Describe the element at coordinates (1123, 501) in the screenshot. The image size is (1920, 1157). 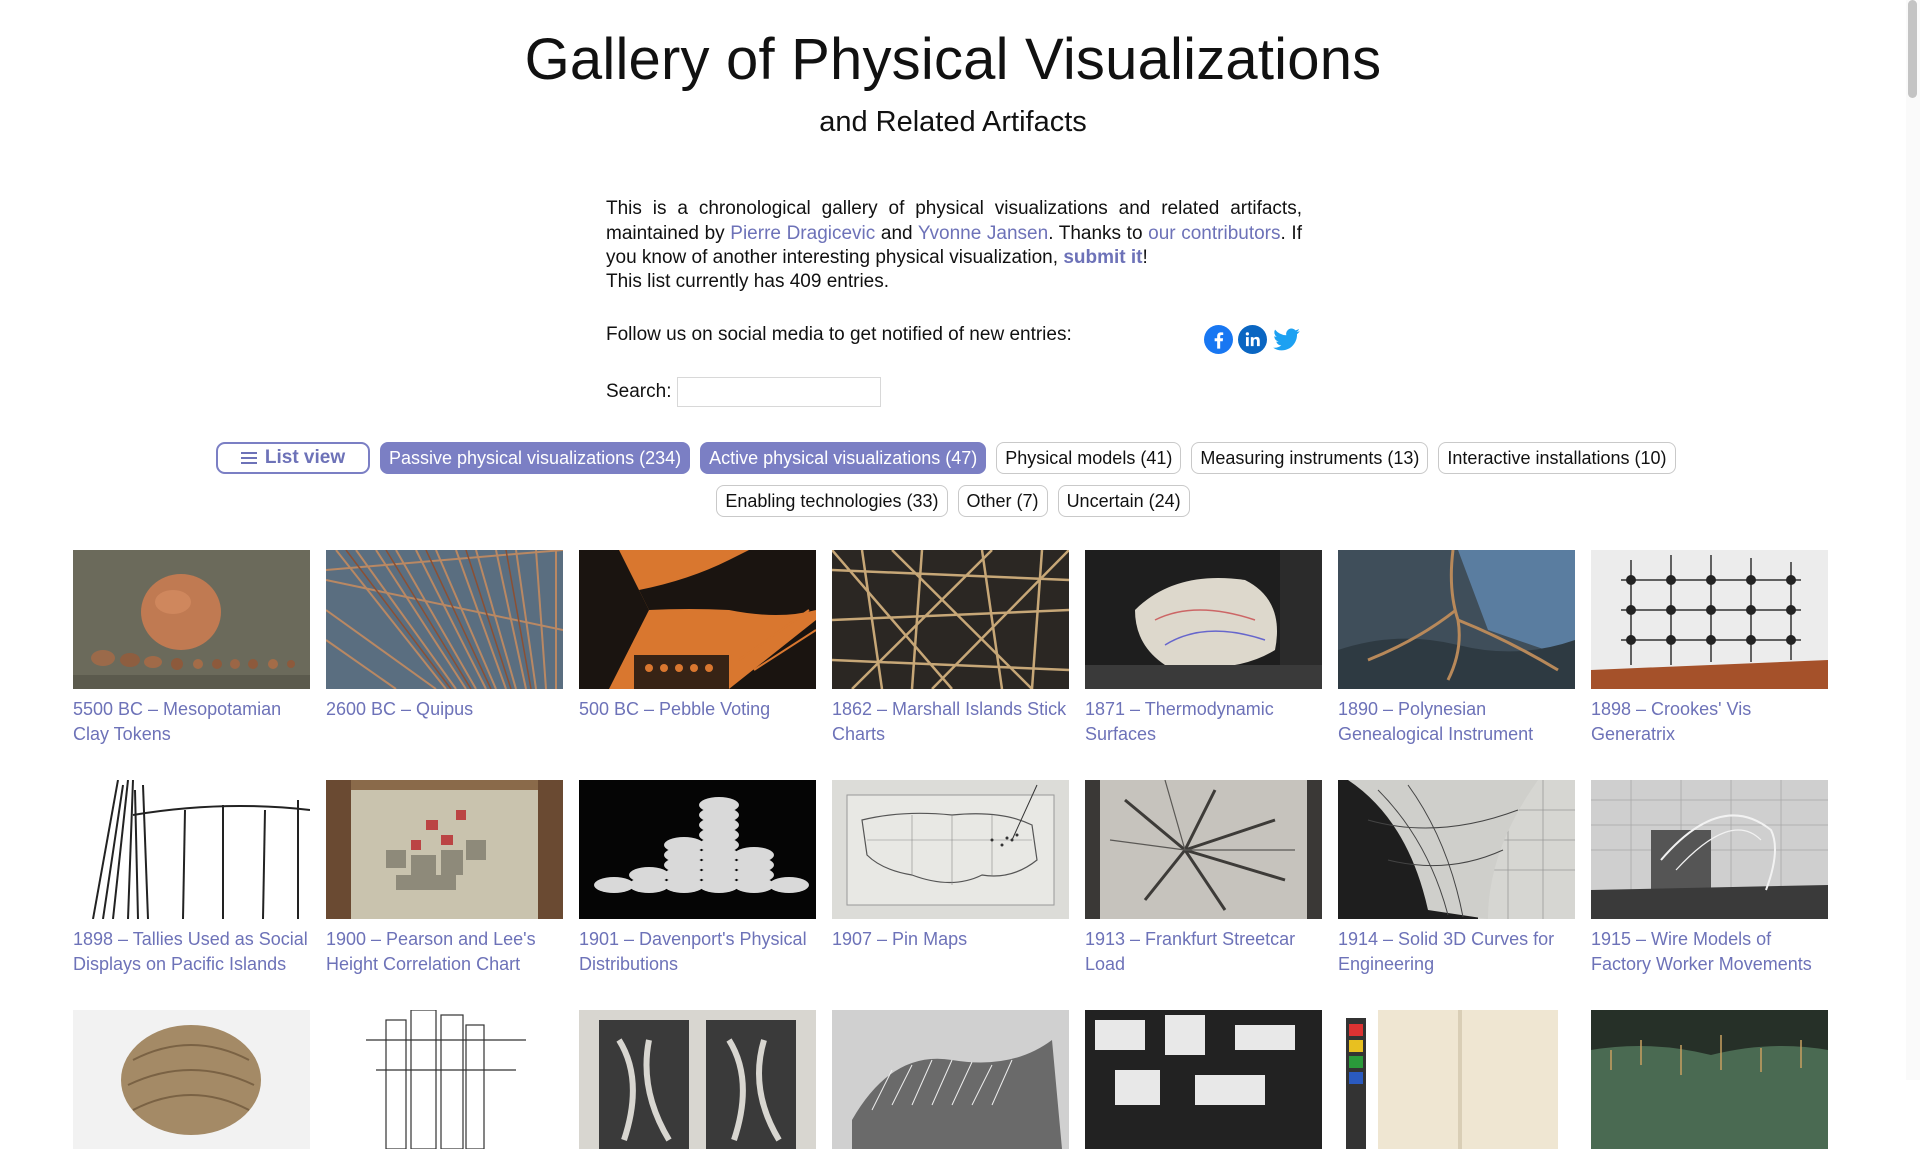
I see `filter-uncertain-button: Uncertain (24)` at that location.